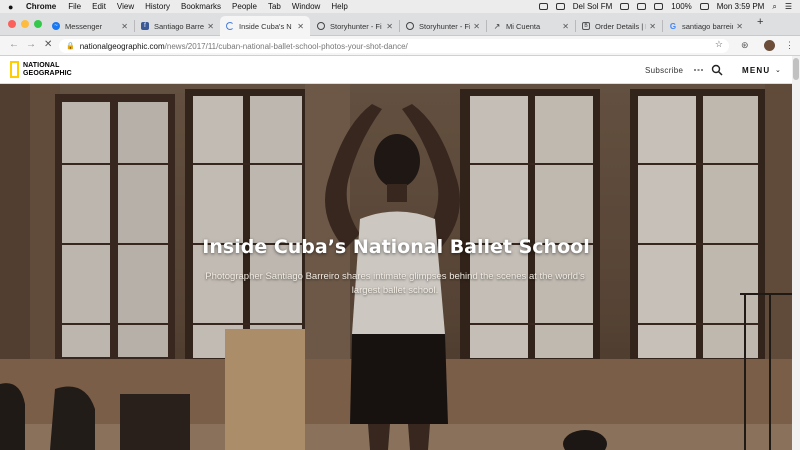  What do you see at coordinates (99, 6) in the screenshot?
I see `menu-edit: Edit` at bounding box center [99, 6].